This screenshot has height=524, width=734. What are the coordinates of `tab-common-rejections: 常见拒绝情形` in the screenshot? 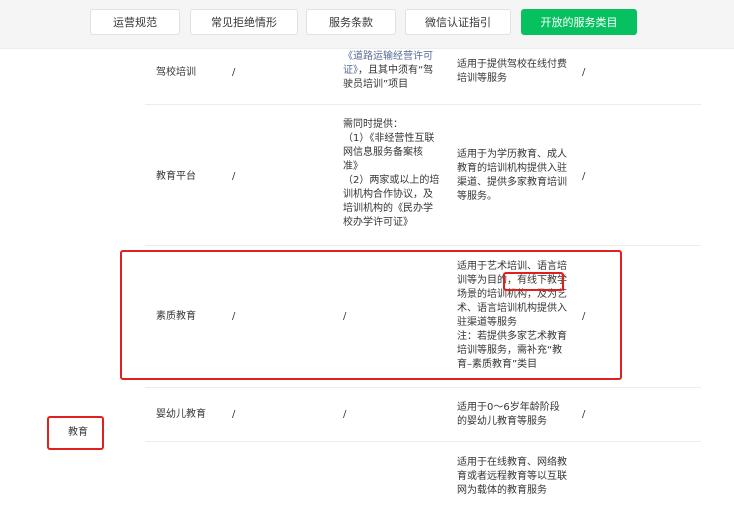 It's located at (244, 22).